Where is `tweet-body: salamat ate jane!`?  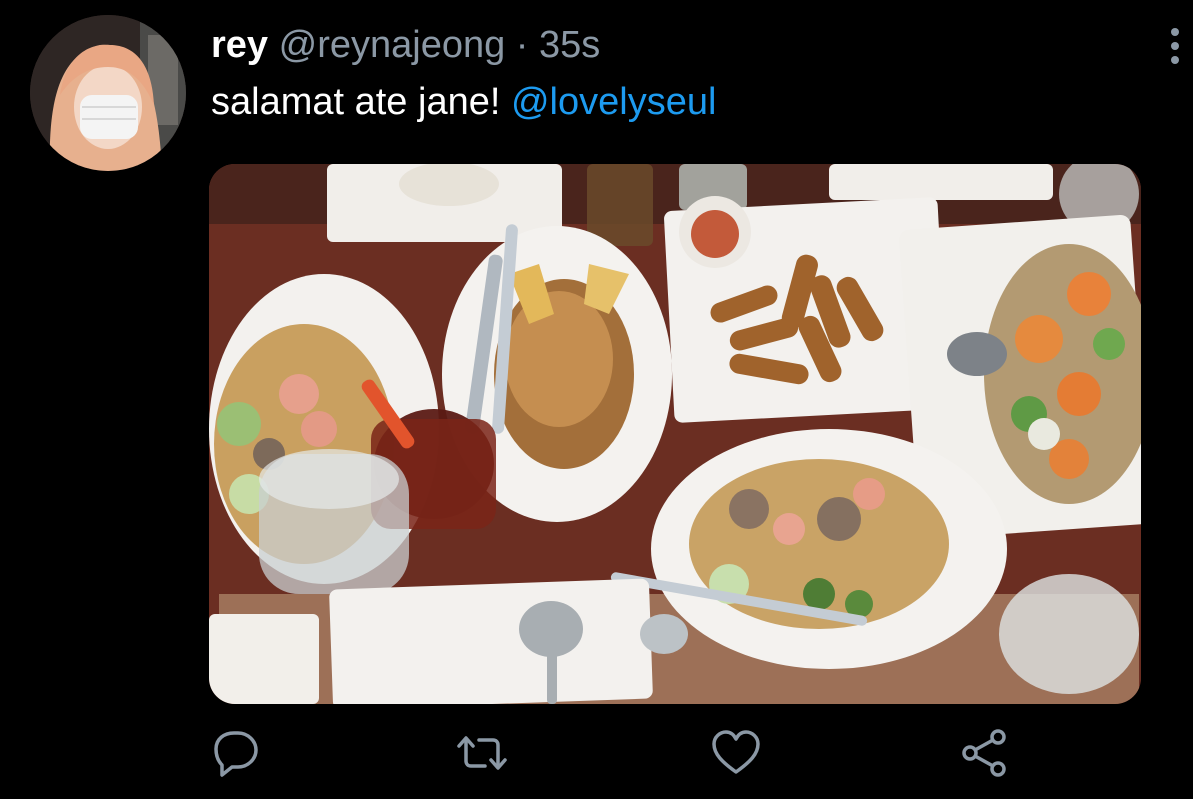
tweet-body: salamat ate jane! is located at coordinates (356, 102).